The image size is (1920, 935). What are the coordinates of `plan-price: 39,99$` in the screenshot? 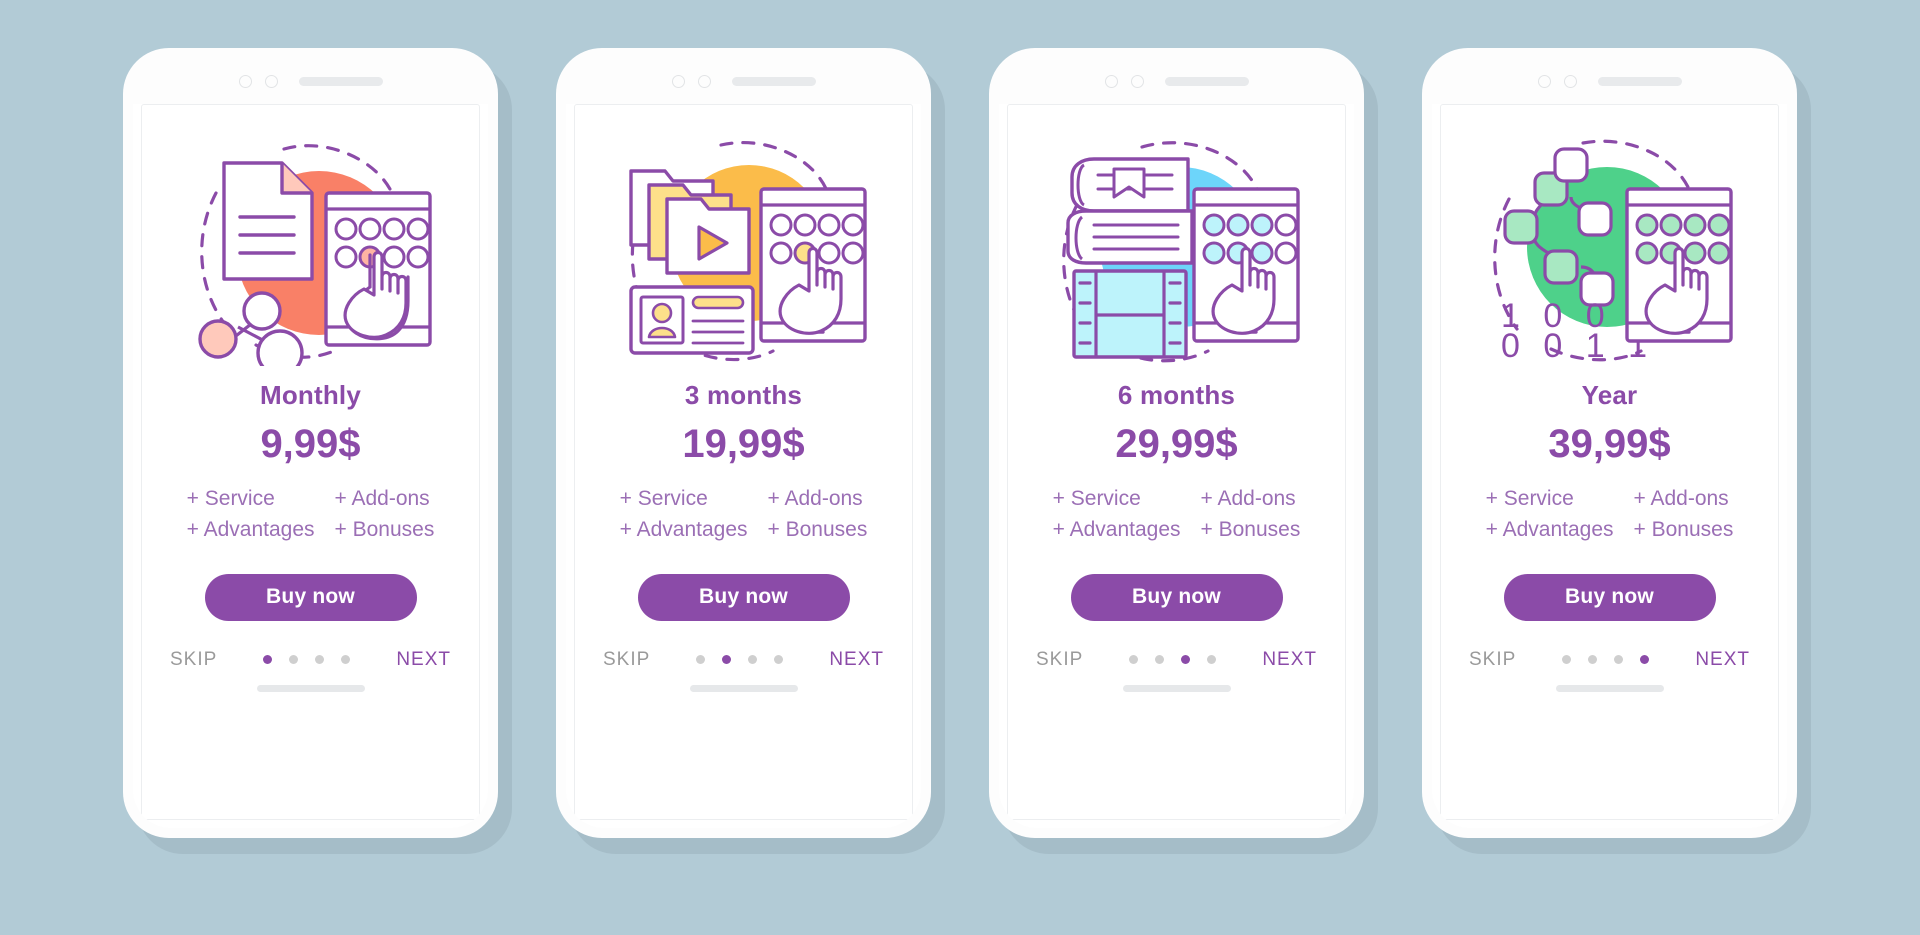 It's located at (1609, 444).